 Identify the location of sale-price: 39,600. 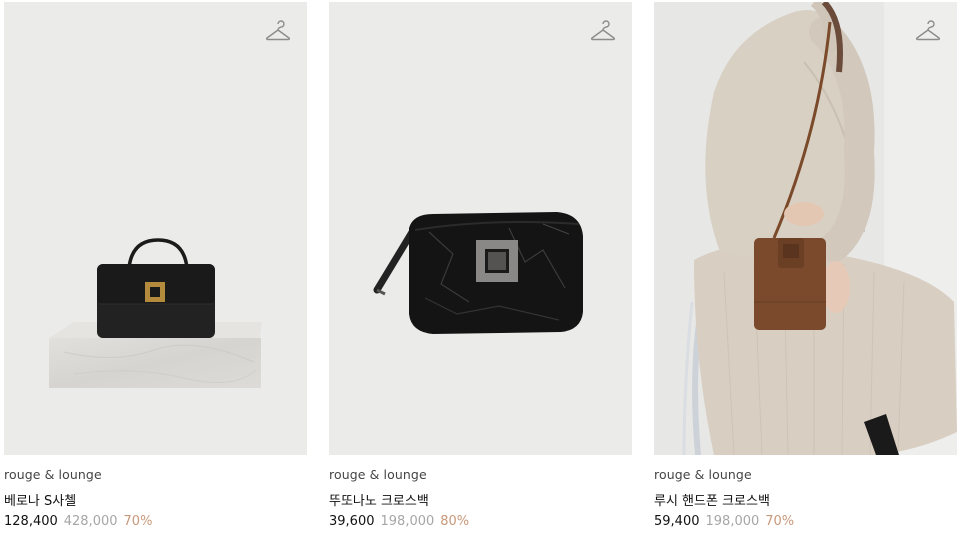
(352, 521).